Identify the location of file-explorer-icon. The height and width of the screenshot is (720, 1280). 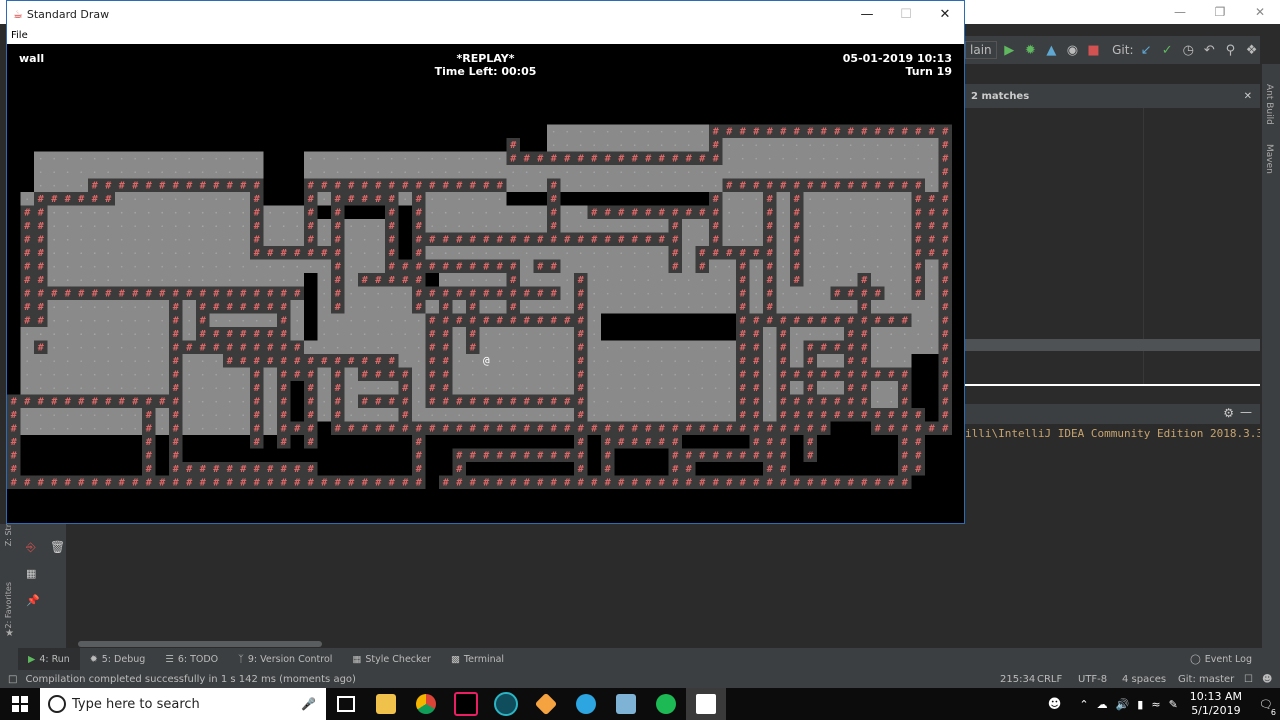
(386, 704).